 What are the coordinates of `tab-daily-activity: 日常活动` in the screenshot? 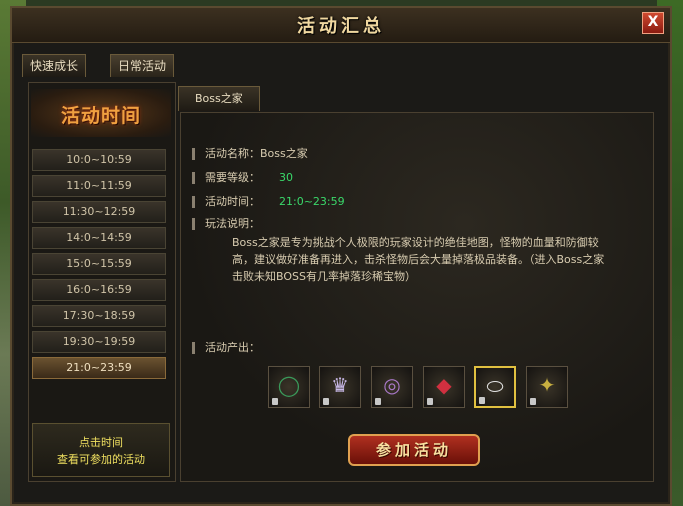 It's located at (142, 65).